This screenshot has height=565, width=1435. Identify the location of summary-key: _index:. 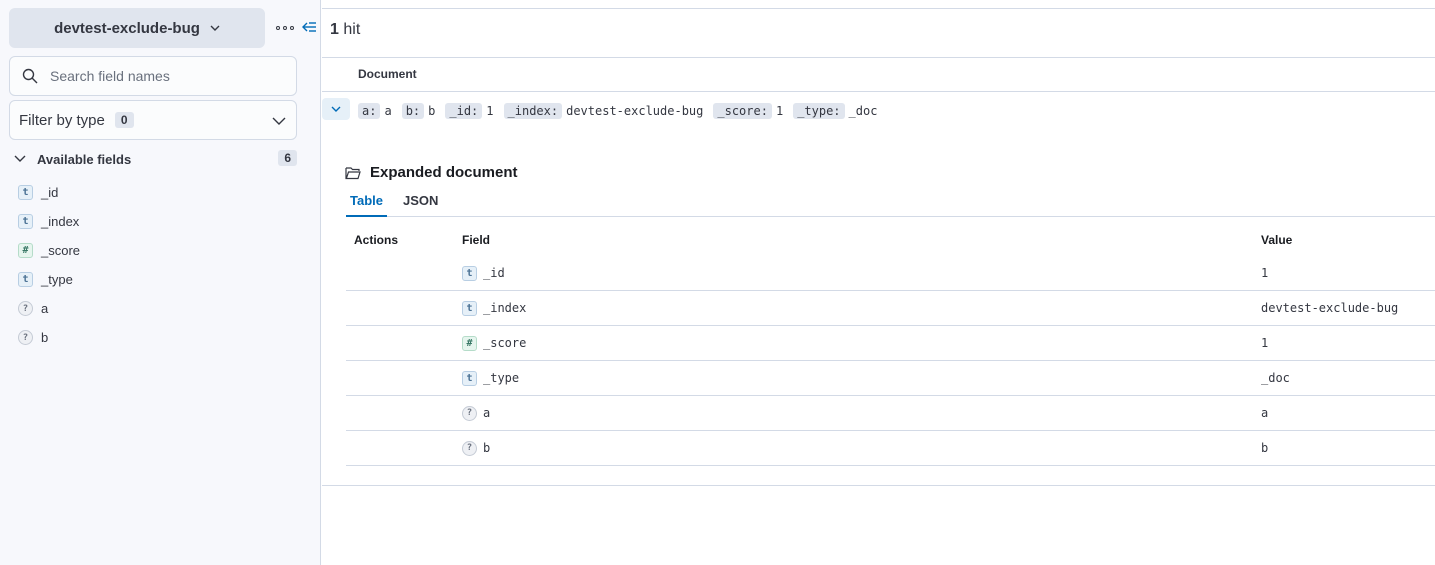
(533, 111).